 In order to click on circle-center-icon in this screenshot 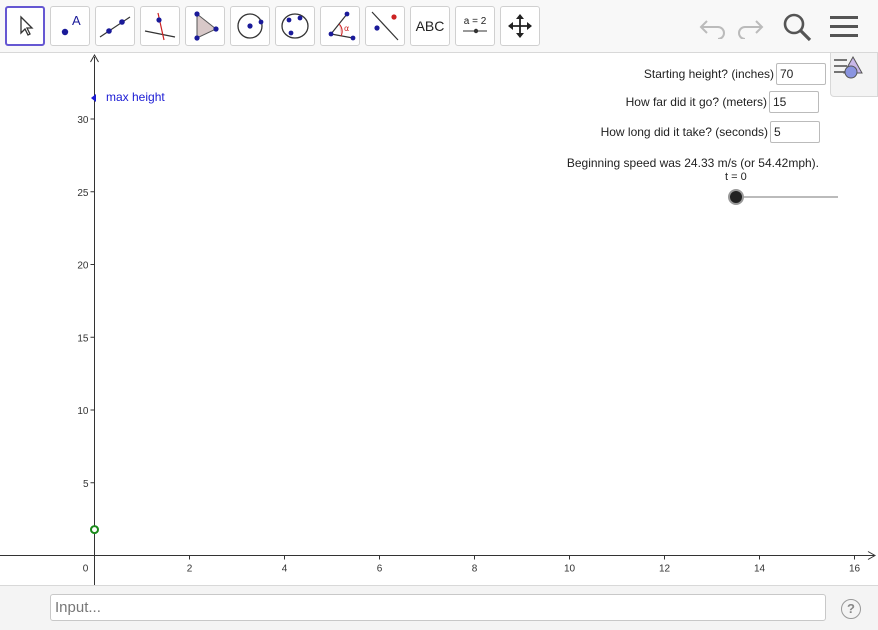, I will do `click(250, 26)`.